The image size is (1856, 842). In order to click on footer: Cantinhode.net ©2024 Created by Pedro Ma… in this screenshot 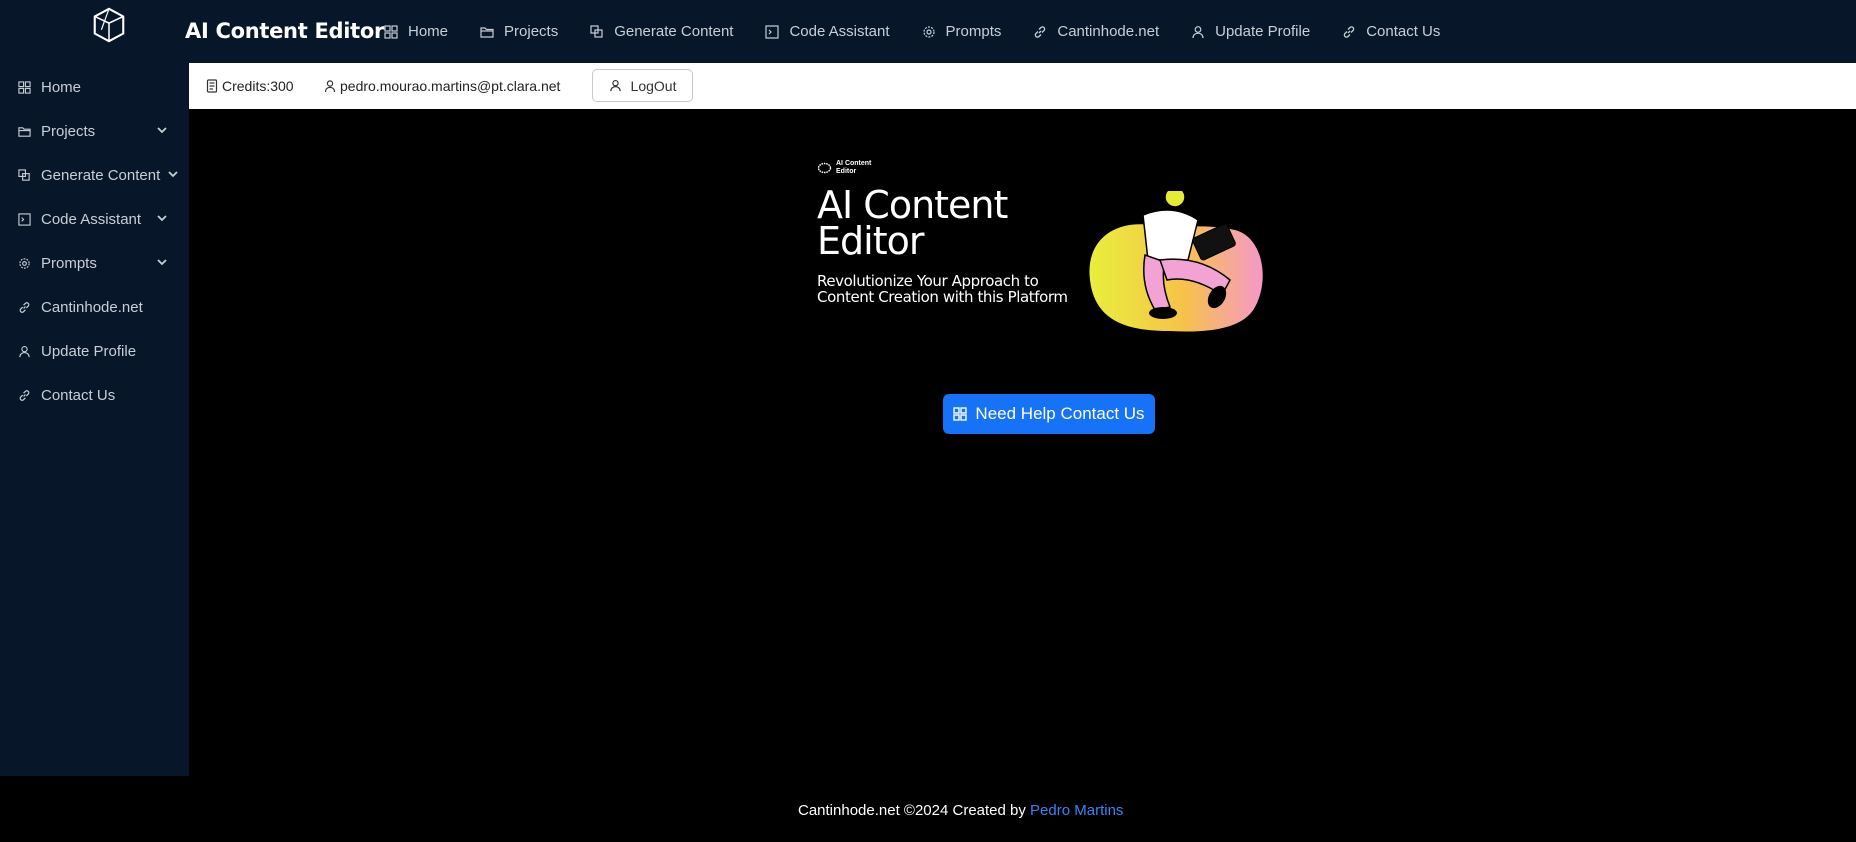, I will do `click(928, 809)`.